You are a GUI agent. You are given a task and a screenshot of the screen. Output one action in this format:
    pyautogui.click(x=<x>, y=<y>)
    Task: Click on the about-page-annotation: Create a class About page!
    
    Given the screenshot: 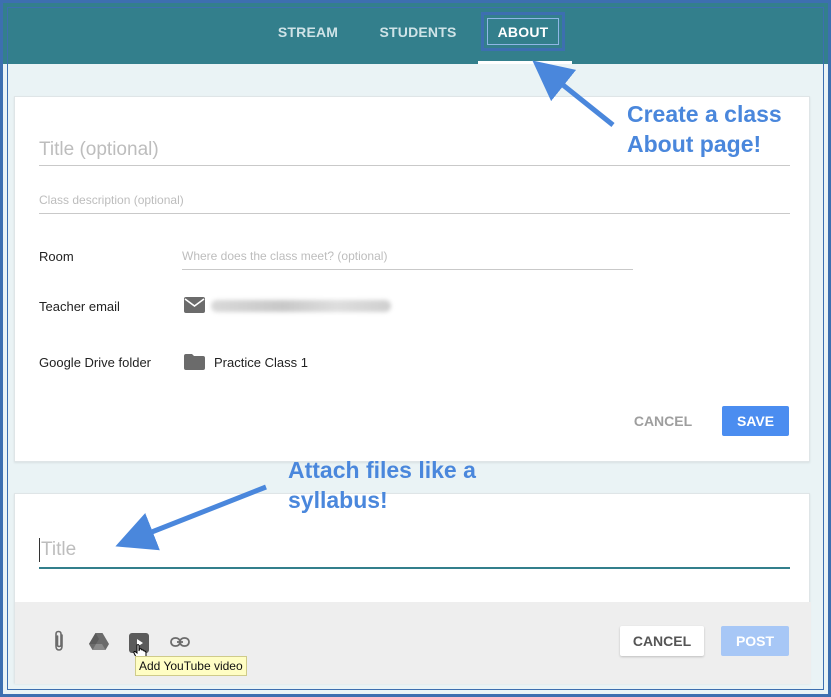 What is the action you would take?
    pyautogui.click(x=704, y=129)
    